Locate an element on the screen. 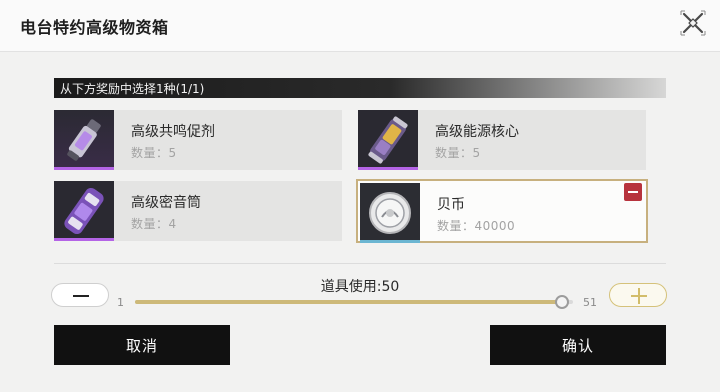 The width and height of the screenshot is (720, 392). coin-icon is located at coordinates (390, 213).